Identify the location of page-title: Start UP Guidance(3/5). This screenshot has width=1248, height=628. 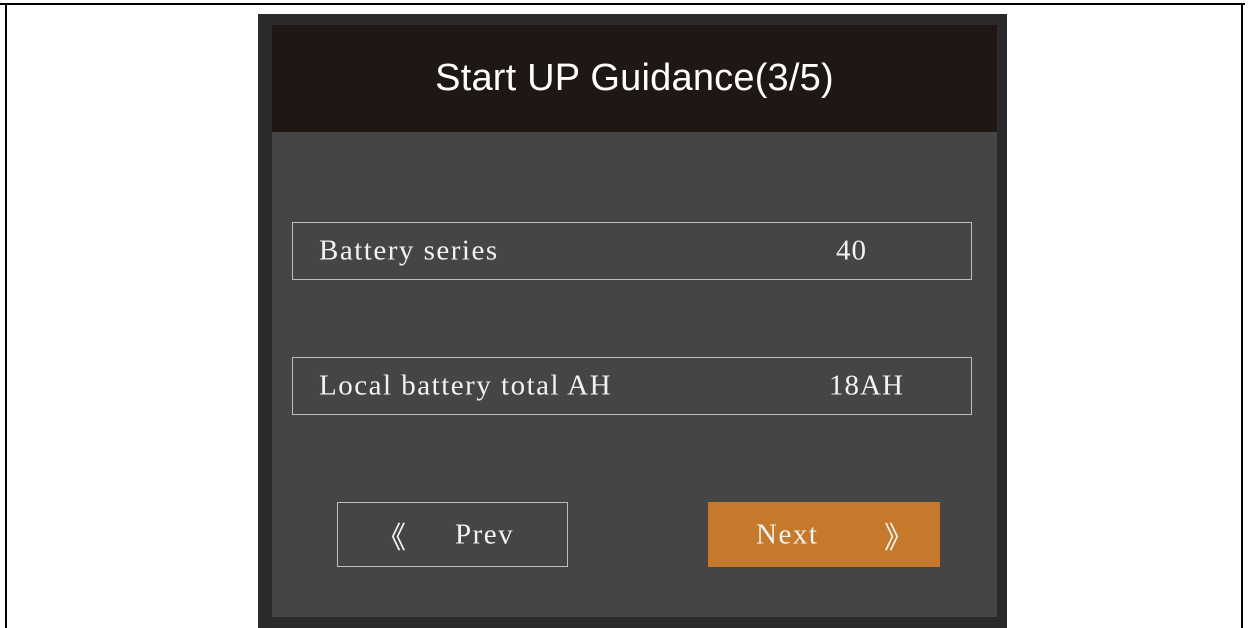
(634, 78).